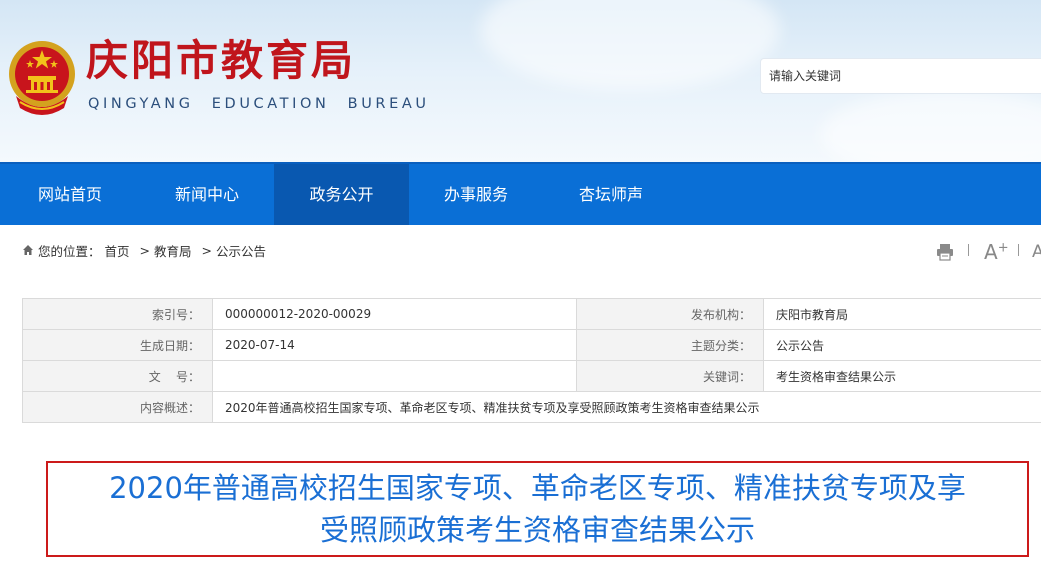 Image resolution: width=1041 pixels, height=568 pixels. What do you see at coordinates (394, 345) in the screenshot?
I see `date-value: 2020-07-14` at bounding box center [394, 345].